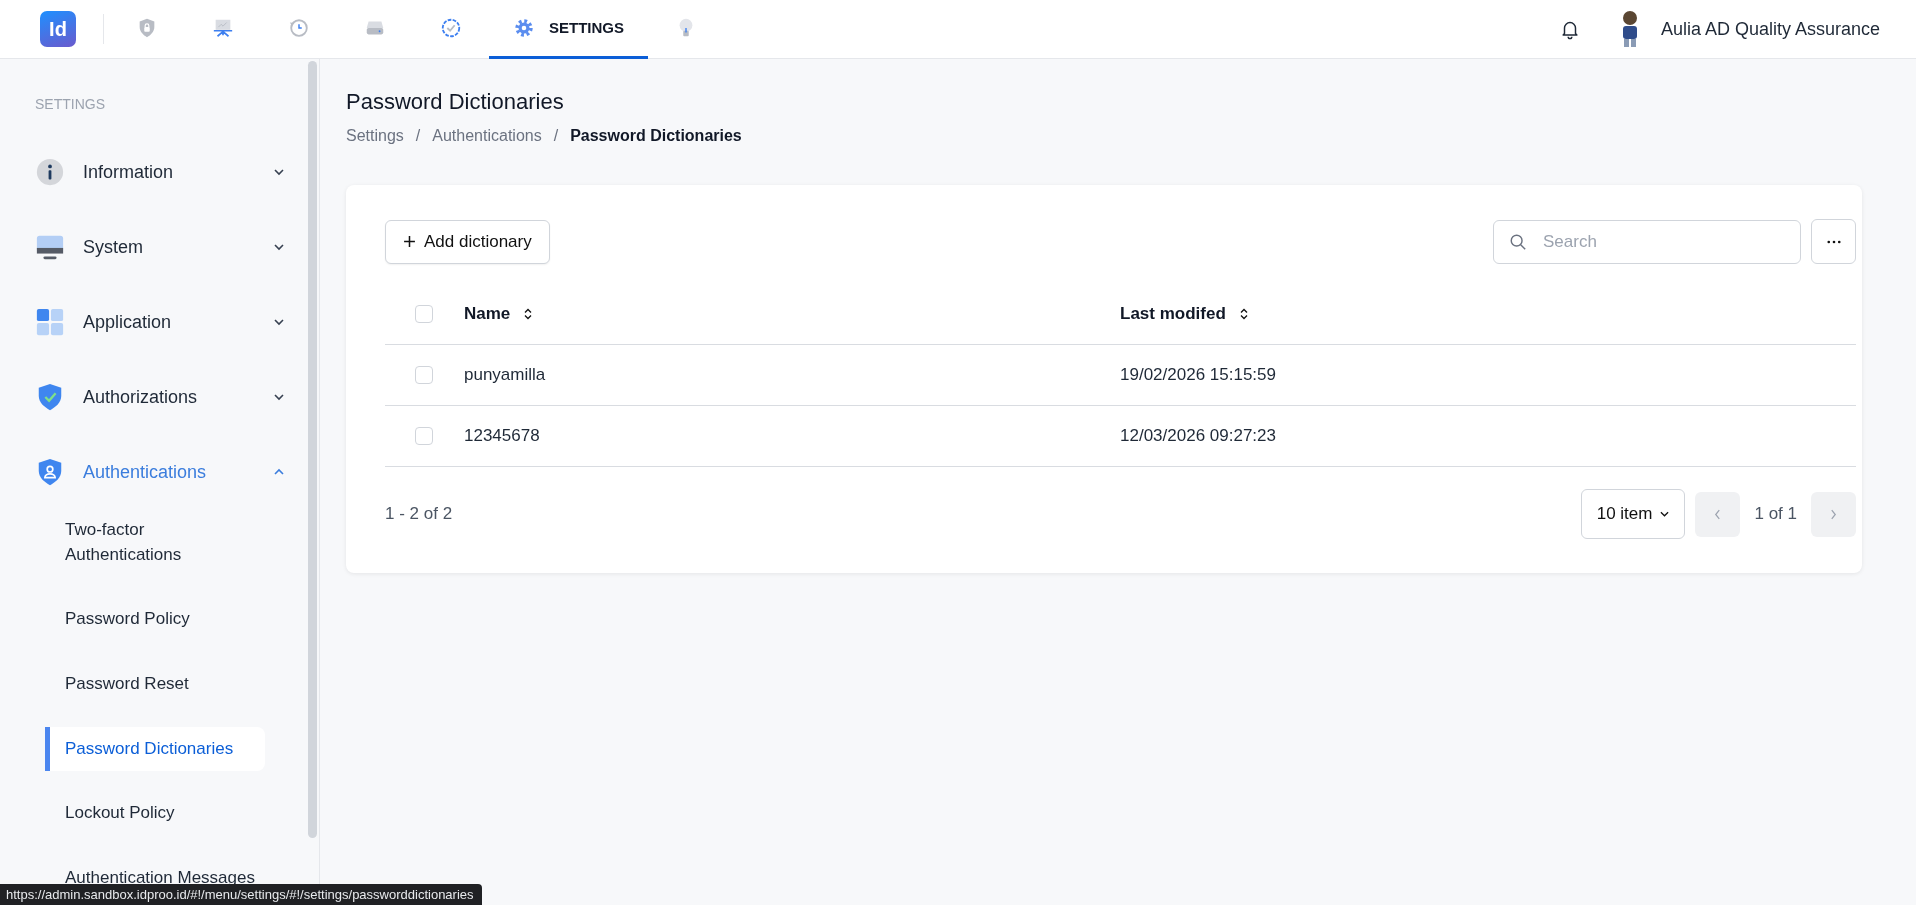 Image resolution: width=1916 pixels, height=905 pixels. I want to click on grid-icon, so click(50, 322).